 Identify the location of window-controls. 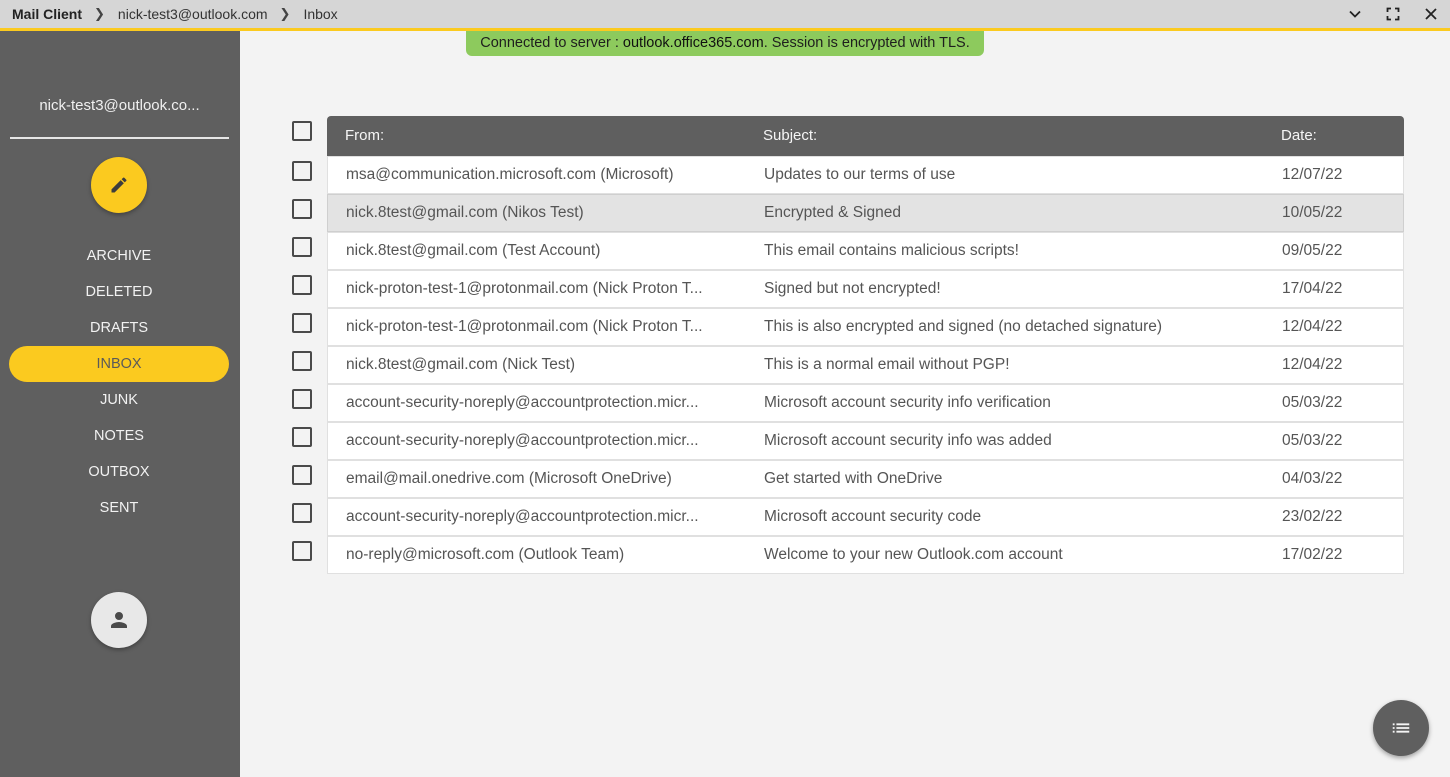
(1393, 14).